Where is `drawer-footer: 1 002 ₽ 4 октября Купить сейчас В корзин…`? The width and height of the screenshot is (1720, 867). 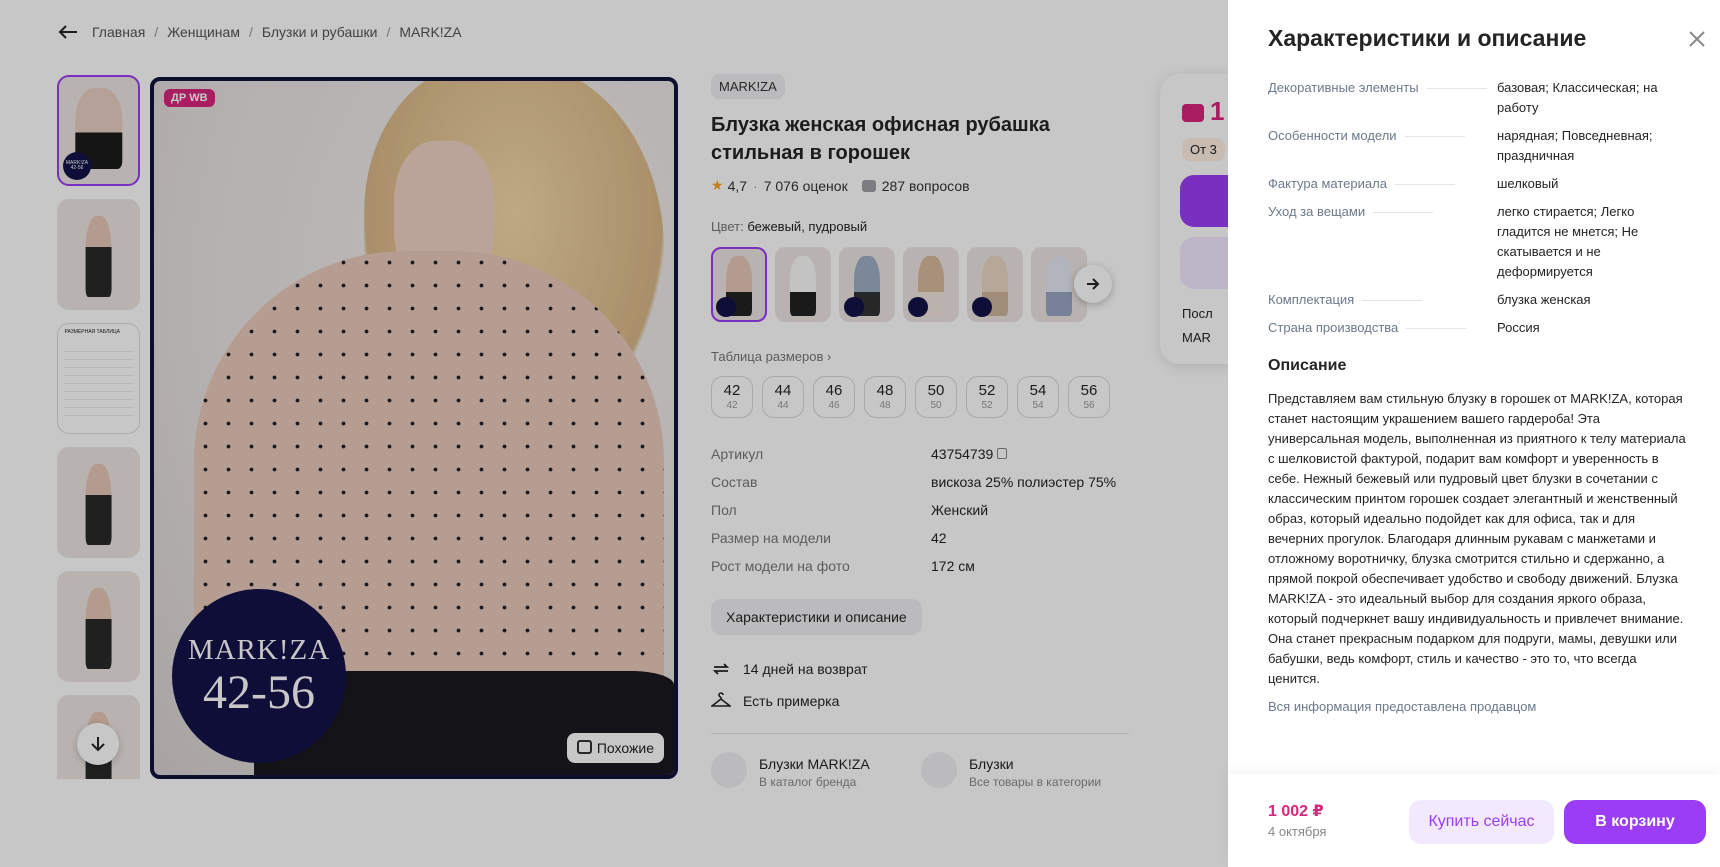
drawer-footer: 1 002 ₽ 4 октября Купить сейчас В корзин… is located at coordinates (1474, 820).